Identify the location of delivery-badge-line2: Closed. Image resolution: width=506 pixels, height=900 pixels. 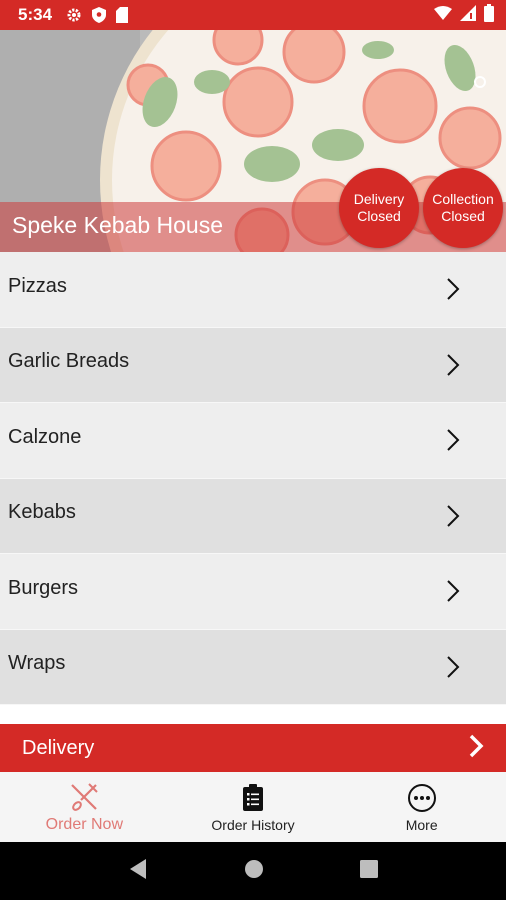
(379, 216).